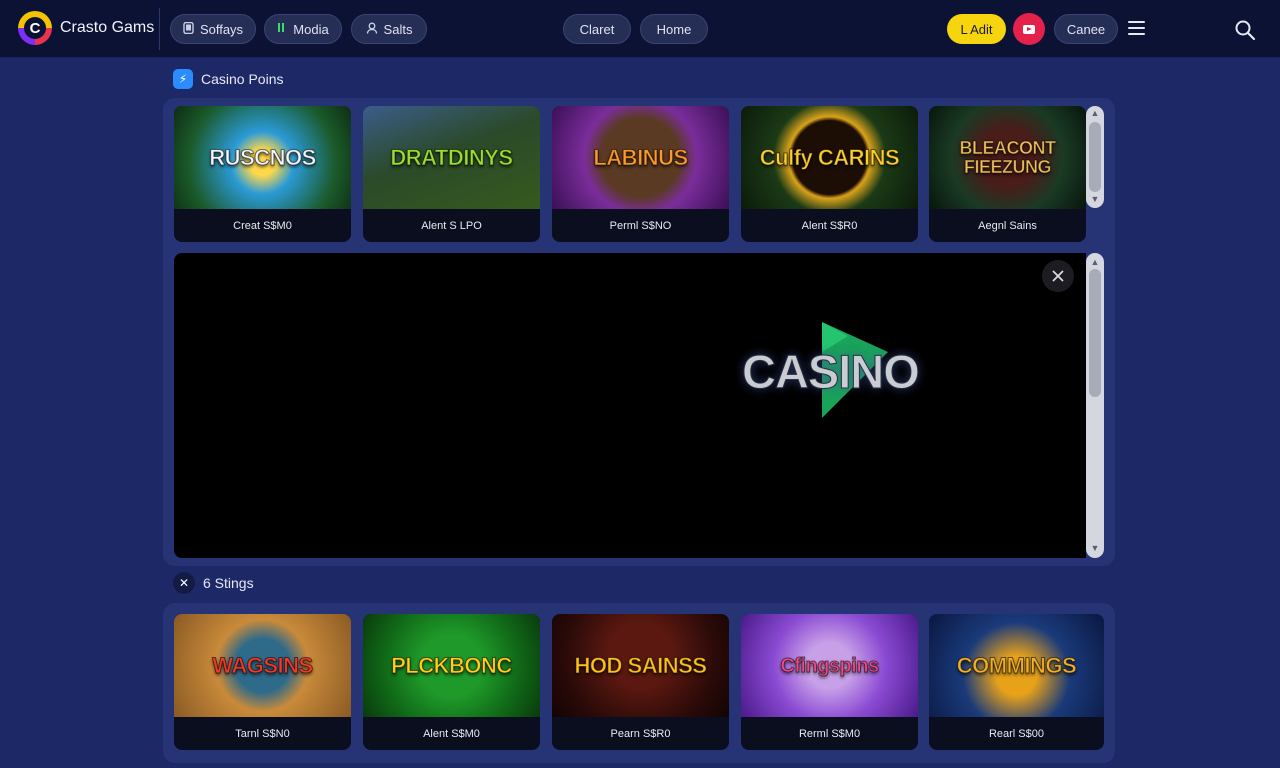 The image size is (1280, 768). Describe the element at coordinates (1245, 30) in the screenshot. I see `search-icon` at that location.